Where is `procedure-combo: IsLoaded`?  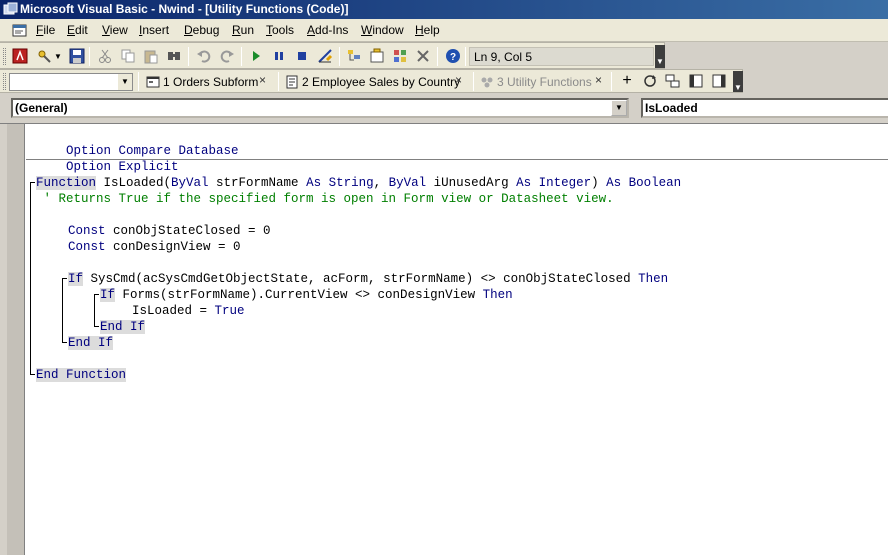
procedure-combo: IsLoaded is located at coordinates (764, 108).